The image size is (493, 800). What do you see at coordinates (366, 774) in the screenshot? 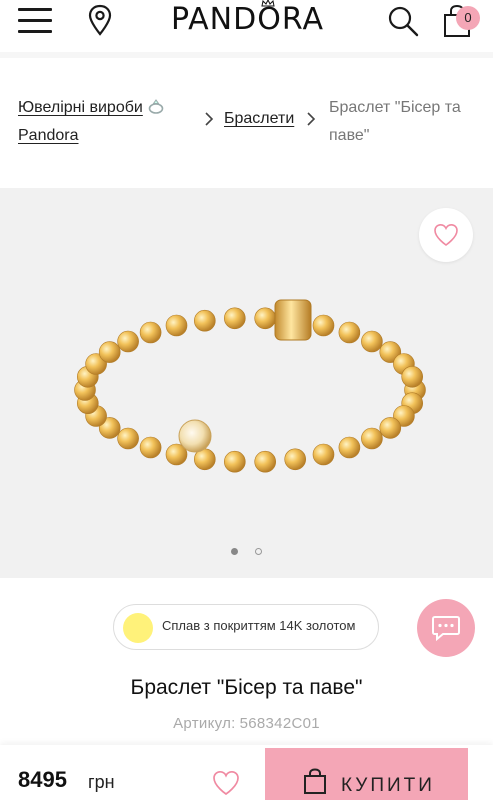
I see `buy-button: КУПИТИ` at bounding box center [366, 774].